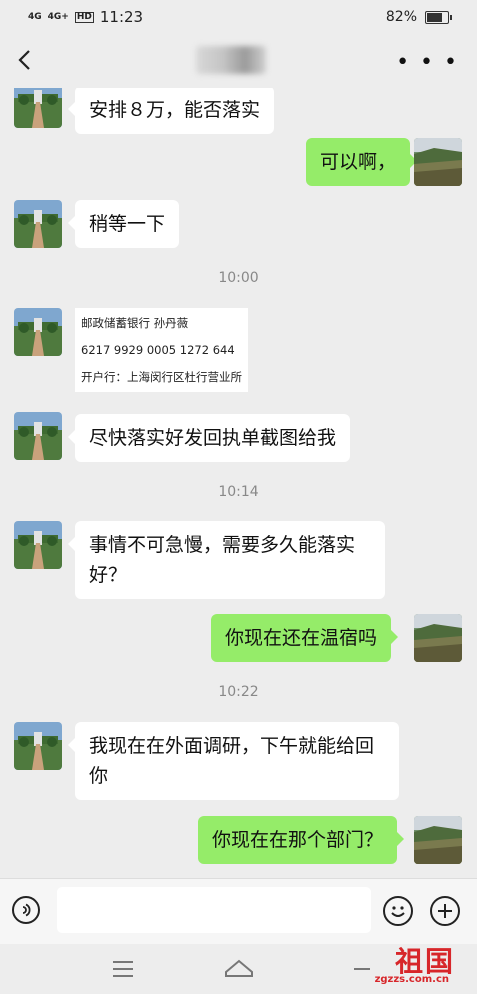  Describe the element at coordinates (238, 278) in the screenshot. I see `timestamp: 10:00` at that location.